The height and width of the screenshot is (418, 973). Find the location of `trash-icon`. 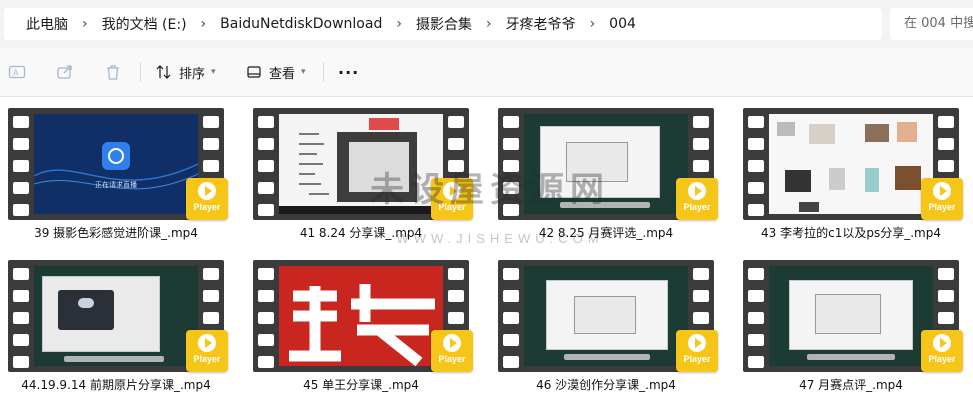

trash-icon is located at coordinates (113, 72).